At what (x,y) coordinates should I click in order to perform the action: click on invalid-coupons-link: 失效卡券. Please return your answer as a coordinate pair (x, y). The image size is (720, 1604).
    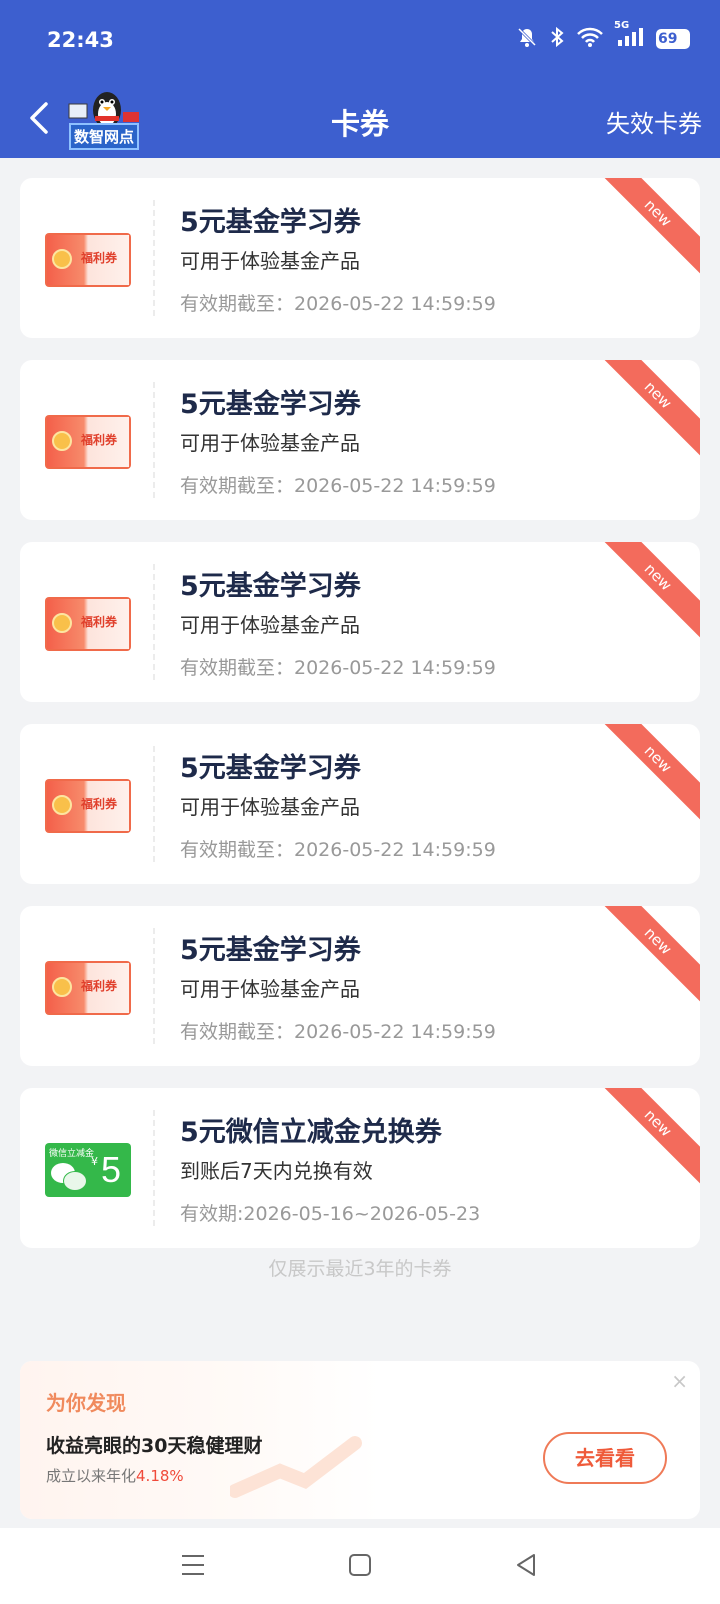
    Looking at the image, I should click on (654, 121).